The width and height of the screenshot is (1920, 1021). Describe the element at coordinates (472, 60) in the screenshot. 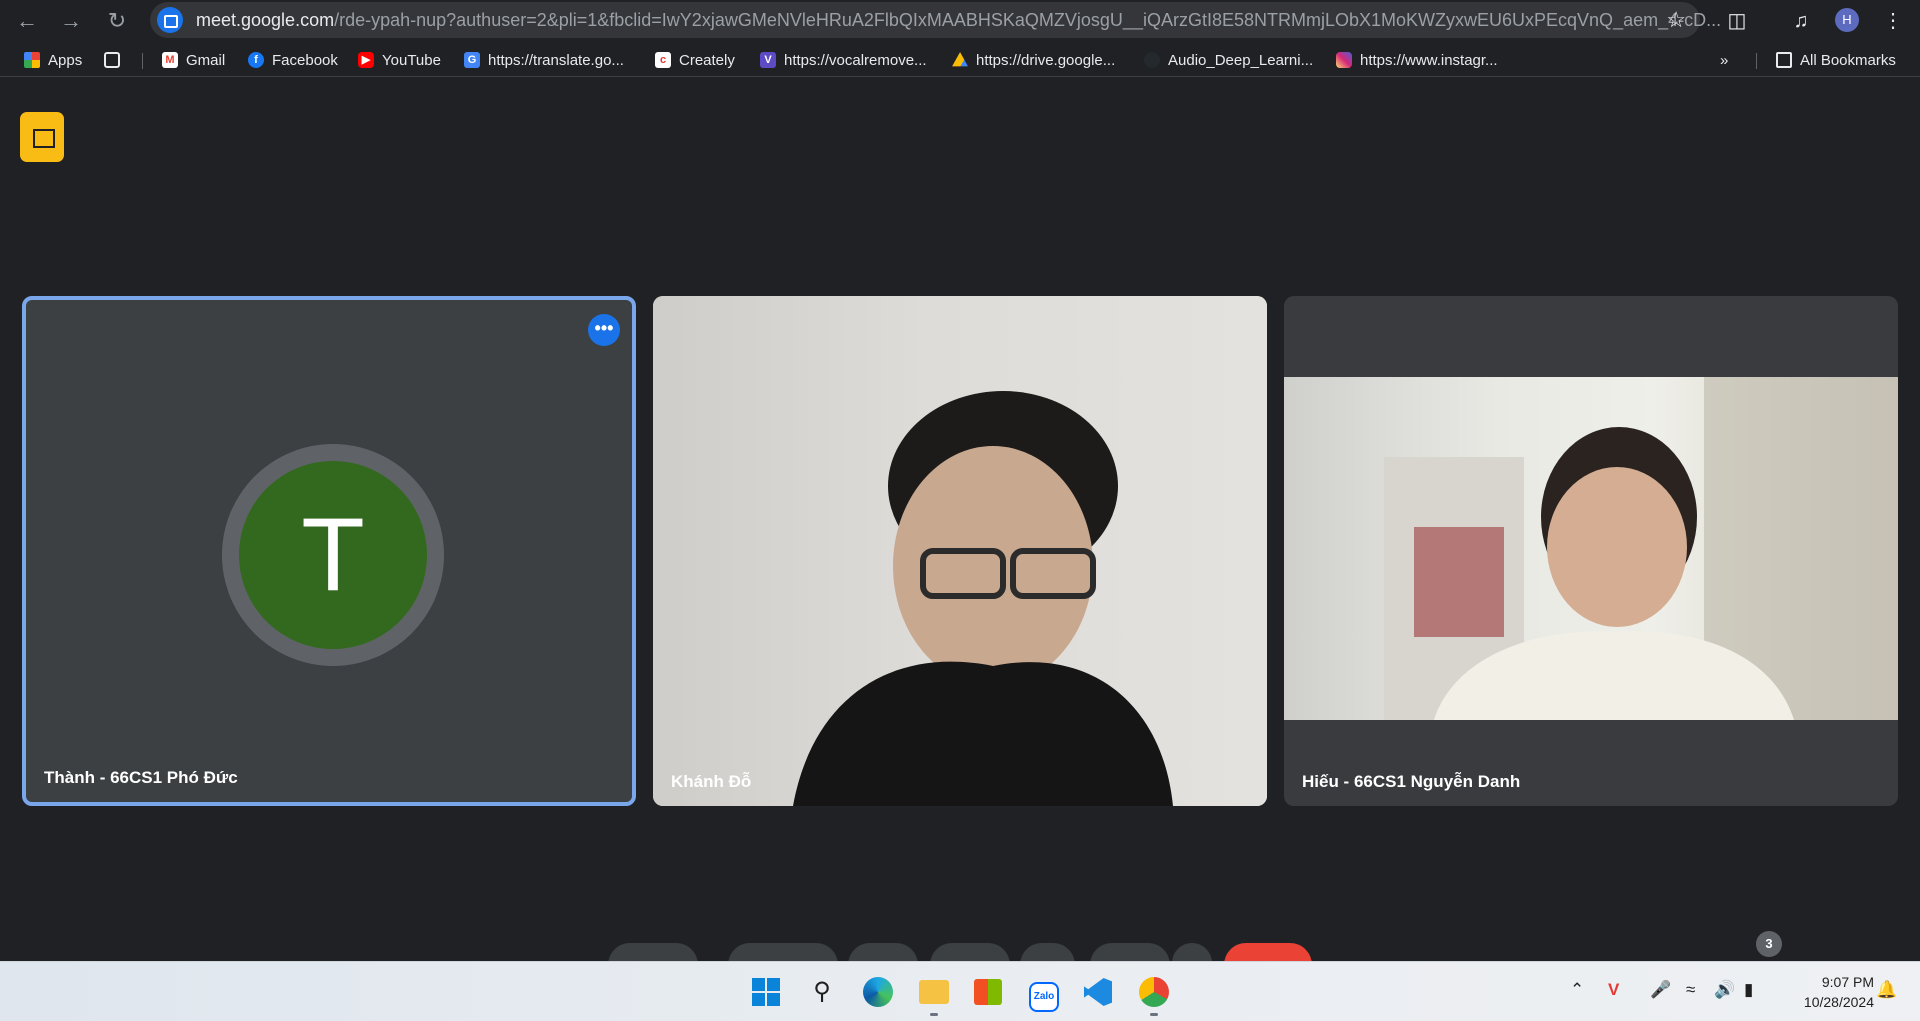

I see `translate-icon: G` at that location.